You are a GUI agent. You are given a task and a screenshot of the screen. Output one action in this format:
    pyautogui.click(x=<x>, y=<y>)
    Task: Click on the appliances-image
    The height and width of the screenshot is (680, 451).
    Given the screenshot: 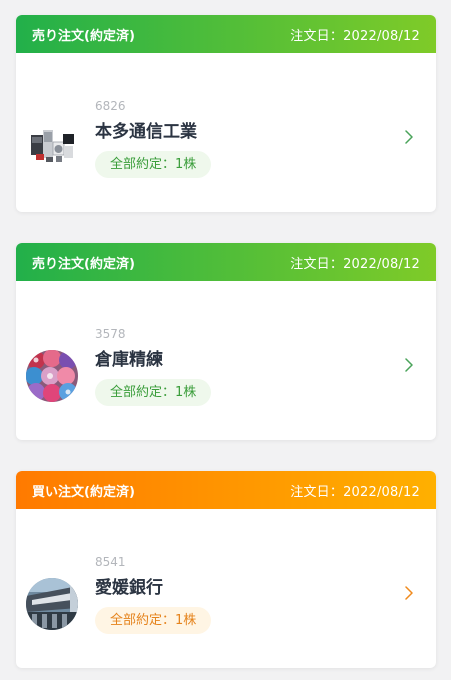 What is the action you would take?
    pyautogui.click(x=52, y=148)
    